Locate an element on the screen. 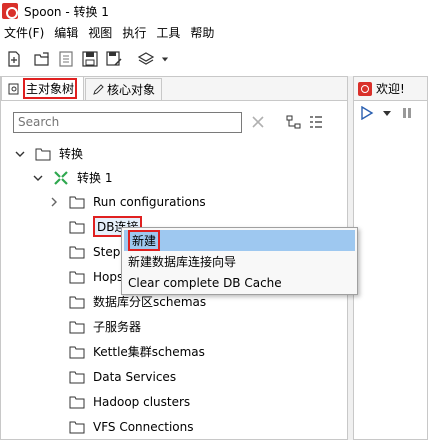 Image resolution: width=428 pixels, height=440 pixels. tab-core-objects-label: 核心对象 is located at coordinates (131, 90).